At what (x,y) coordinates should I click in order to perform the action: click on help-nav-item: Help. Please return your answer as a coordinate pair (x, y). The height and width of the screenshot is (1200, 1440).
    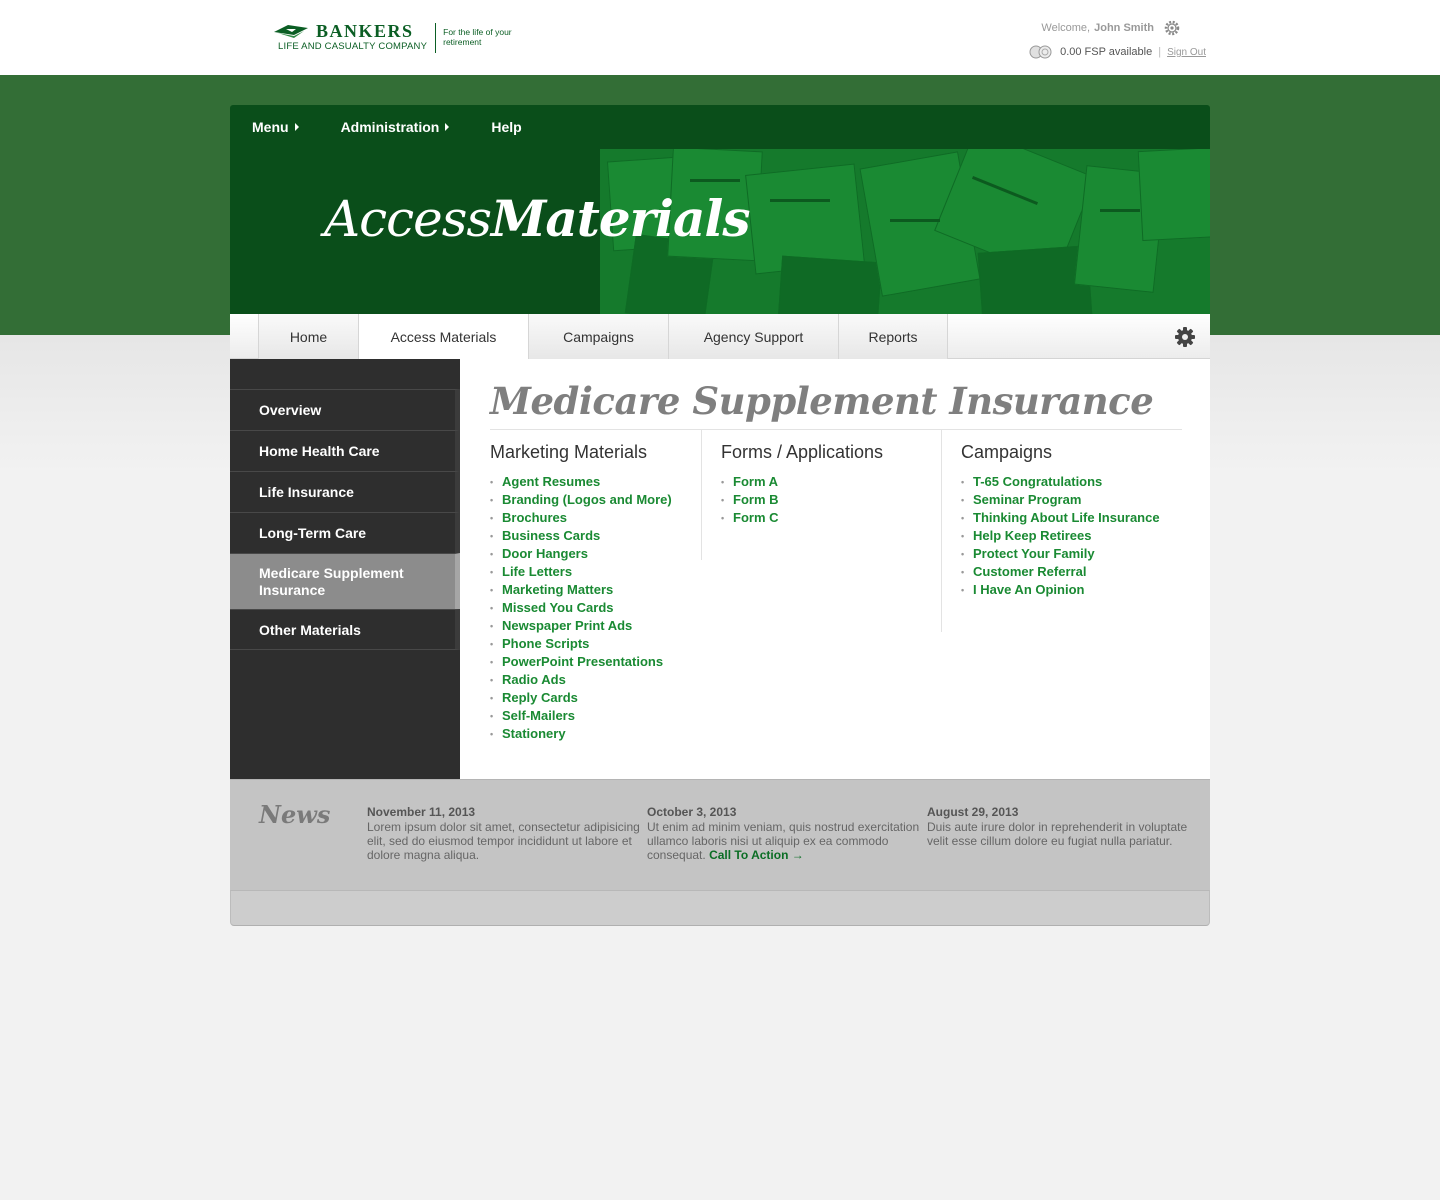
    Looking at the image, I should click on (506, 127).